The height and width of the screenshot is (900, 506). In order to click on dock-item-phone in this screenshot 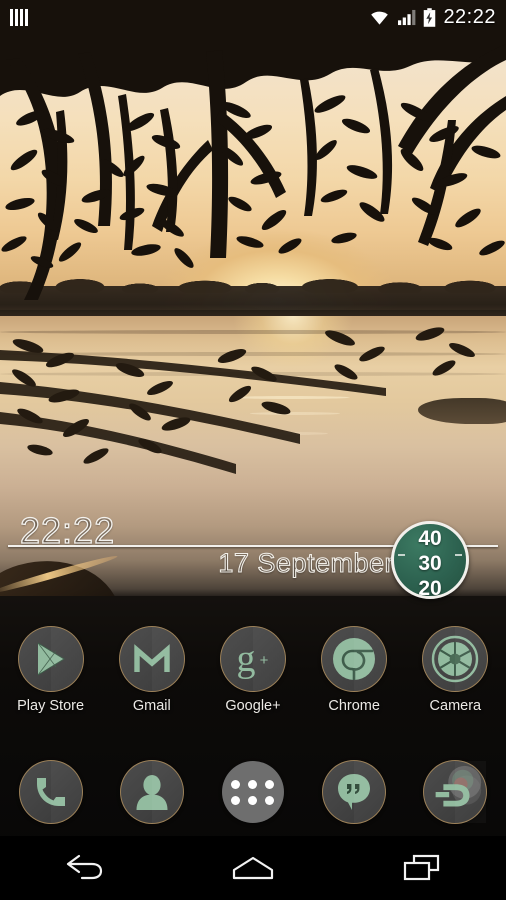, I will do `click(50, 792)`.